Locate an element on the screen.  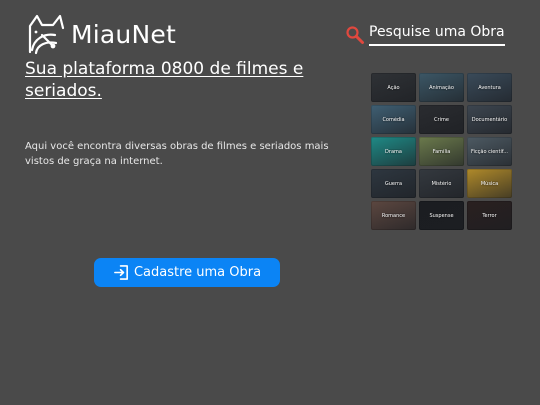
genre-label: Documentário is located at coordinates (489, 119).